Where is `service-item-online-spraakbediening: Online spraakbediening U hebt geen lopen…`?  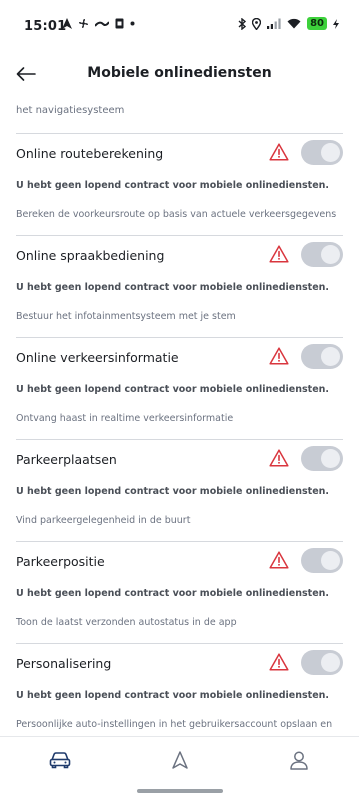
service-item-online-spraakbediening: Online spraakbediening U hebt geen lopen… is located at coordinates (179, 287).